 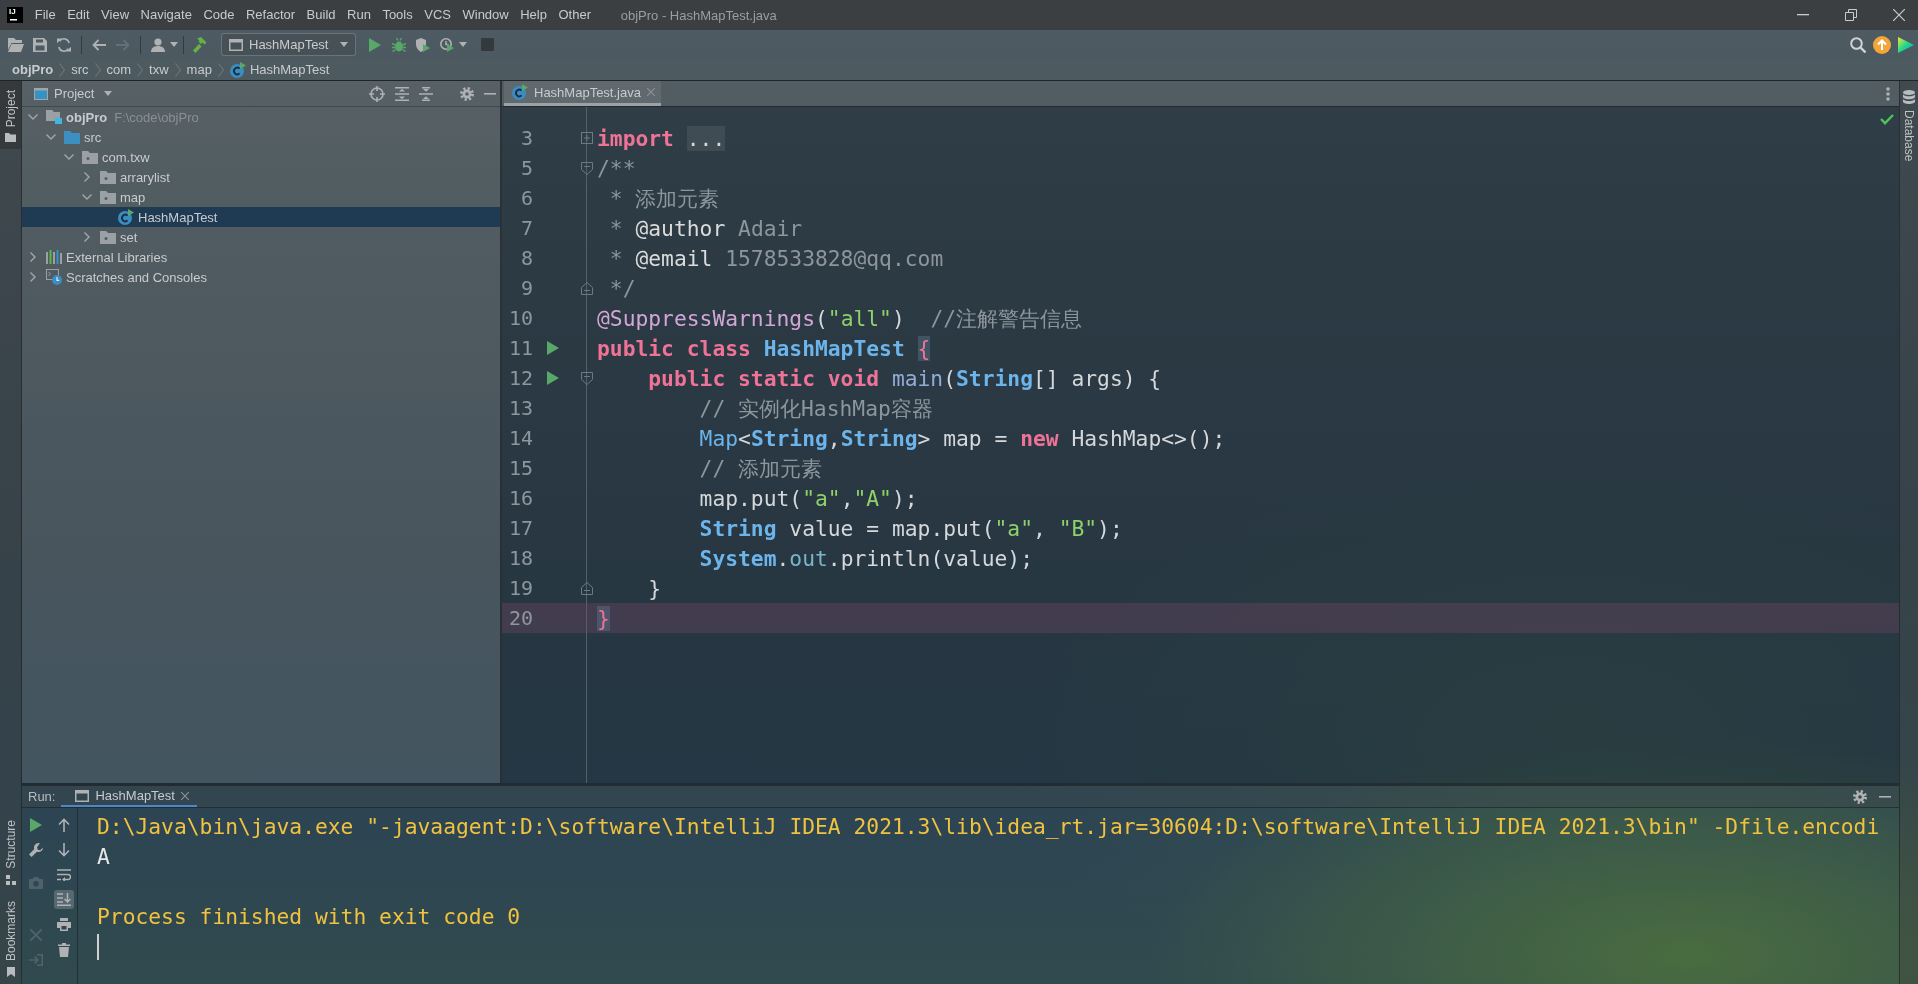 I want to click on menu-item: Run, so click(x=359, y=15).